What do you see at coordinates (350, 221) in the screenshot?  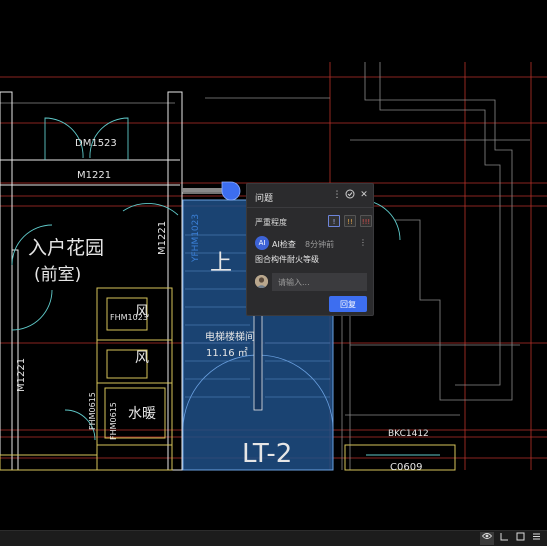 I see `severity-medium-button: !!` at bounding box center [350, 221].